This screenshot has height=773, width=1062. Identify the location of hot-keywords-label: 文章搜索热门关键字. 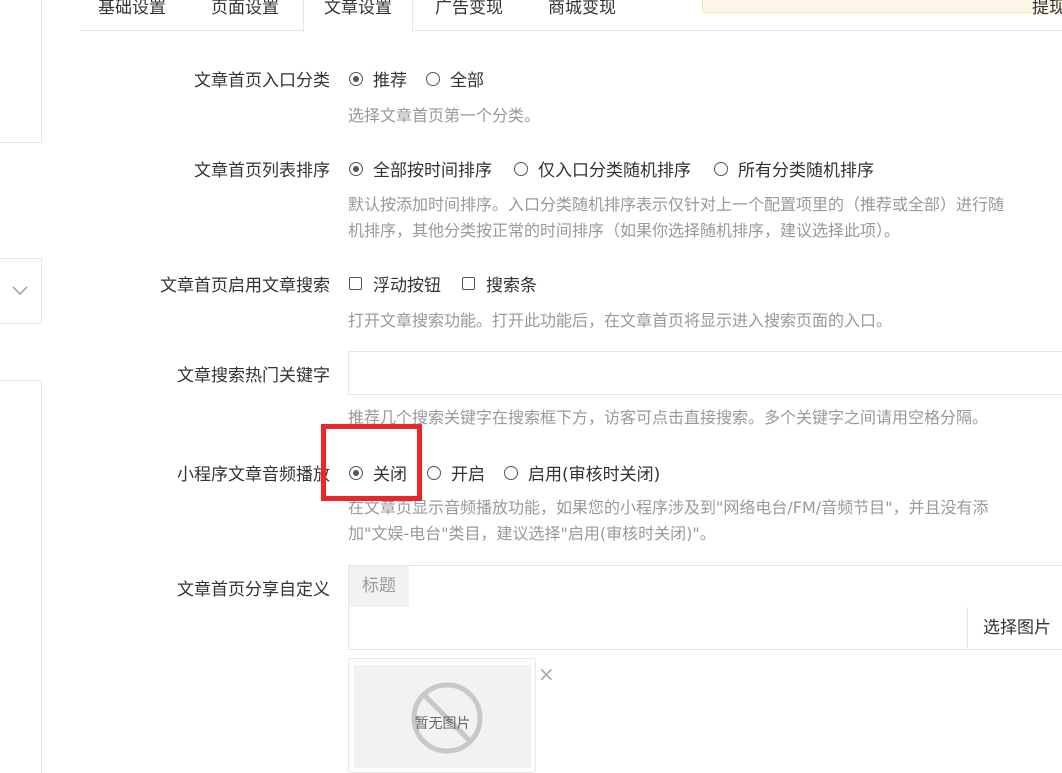
(253, 376).